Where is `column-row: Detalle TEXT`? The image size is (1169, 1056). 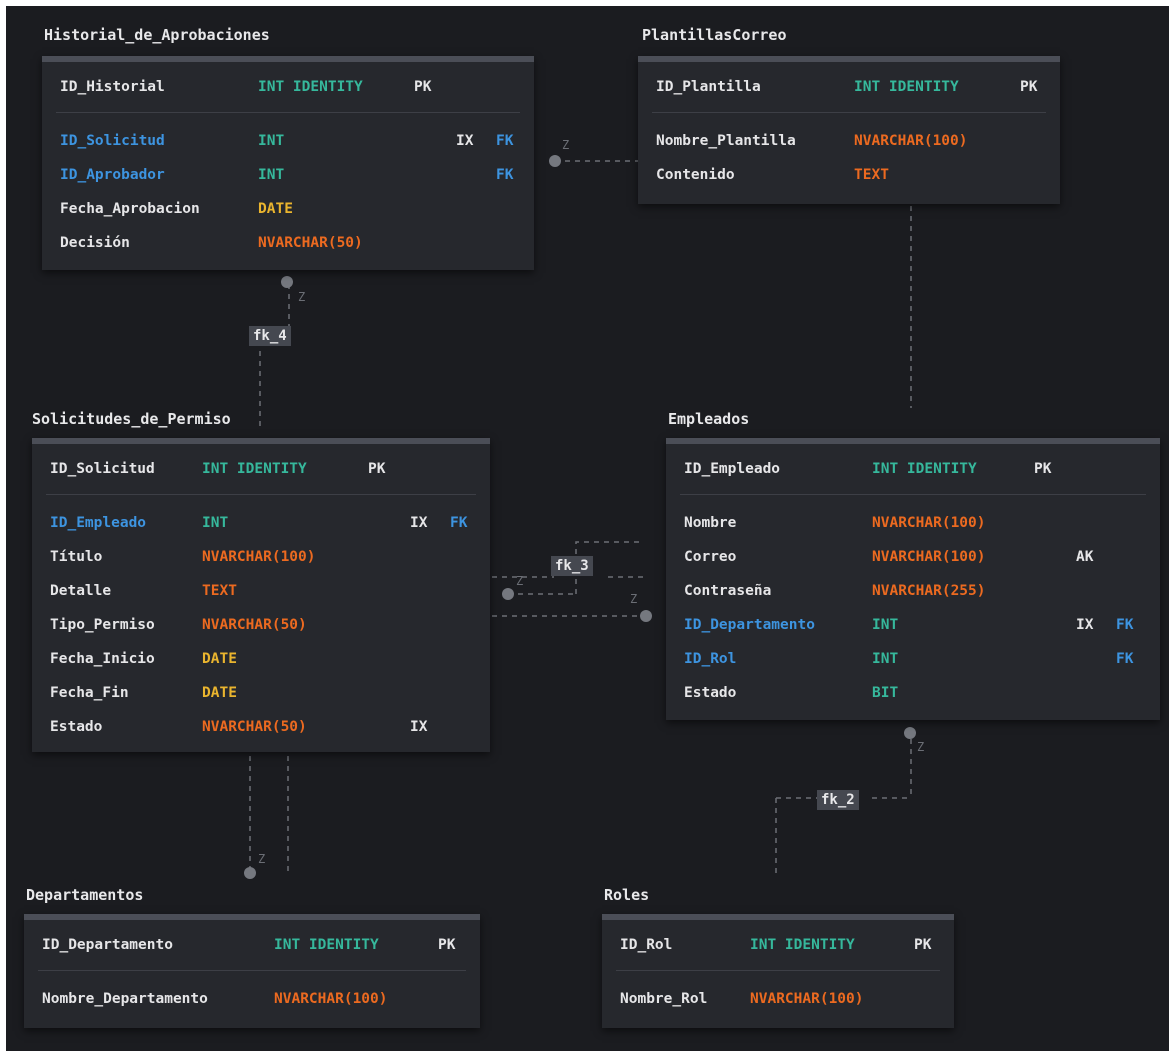 column-row: Detalle TEXT is located at coordinates (261, 593).